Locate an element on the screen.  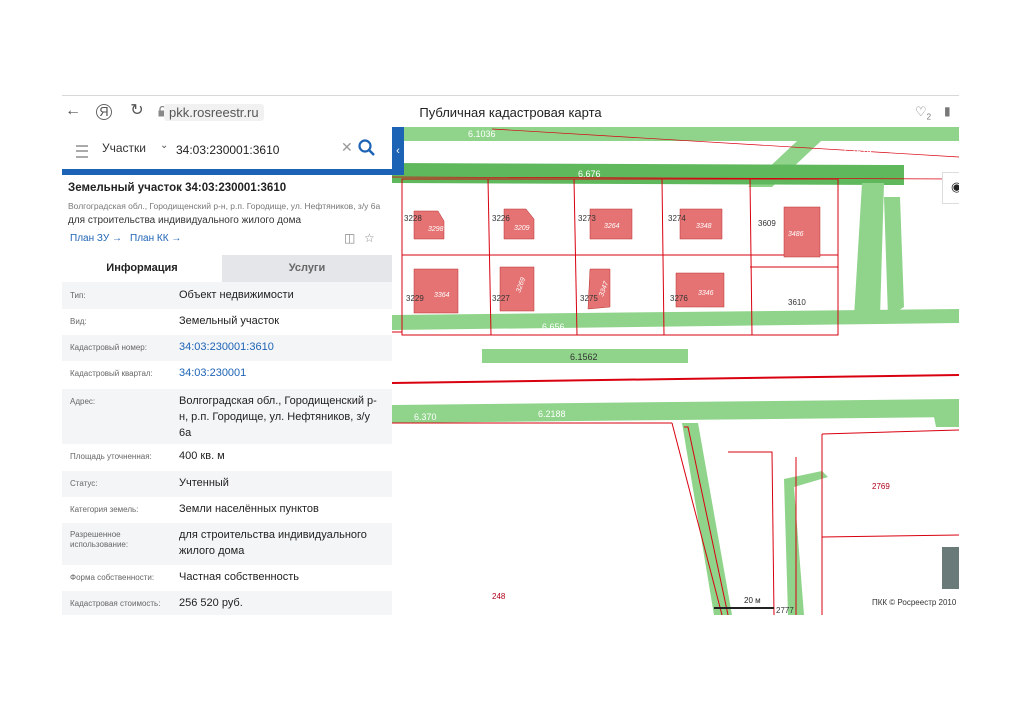
zoom-to-icon: ◫ is located at coordinates (349, 238).